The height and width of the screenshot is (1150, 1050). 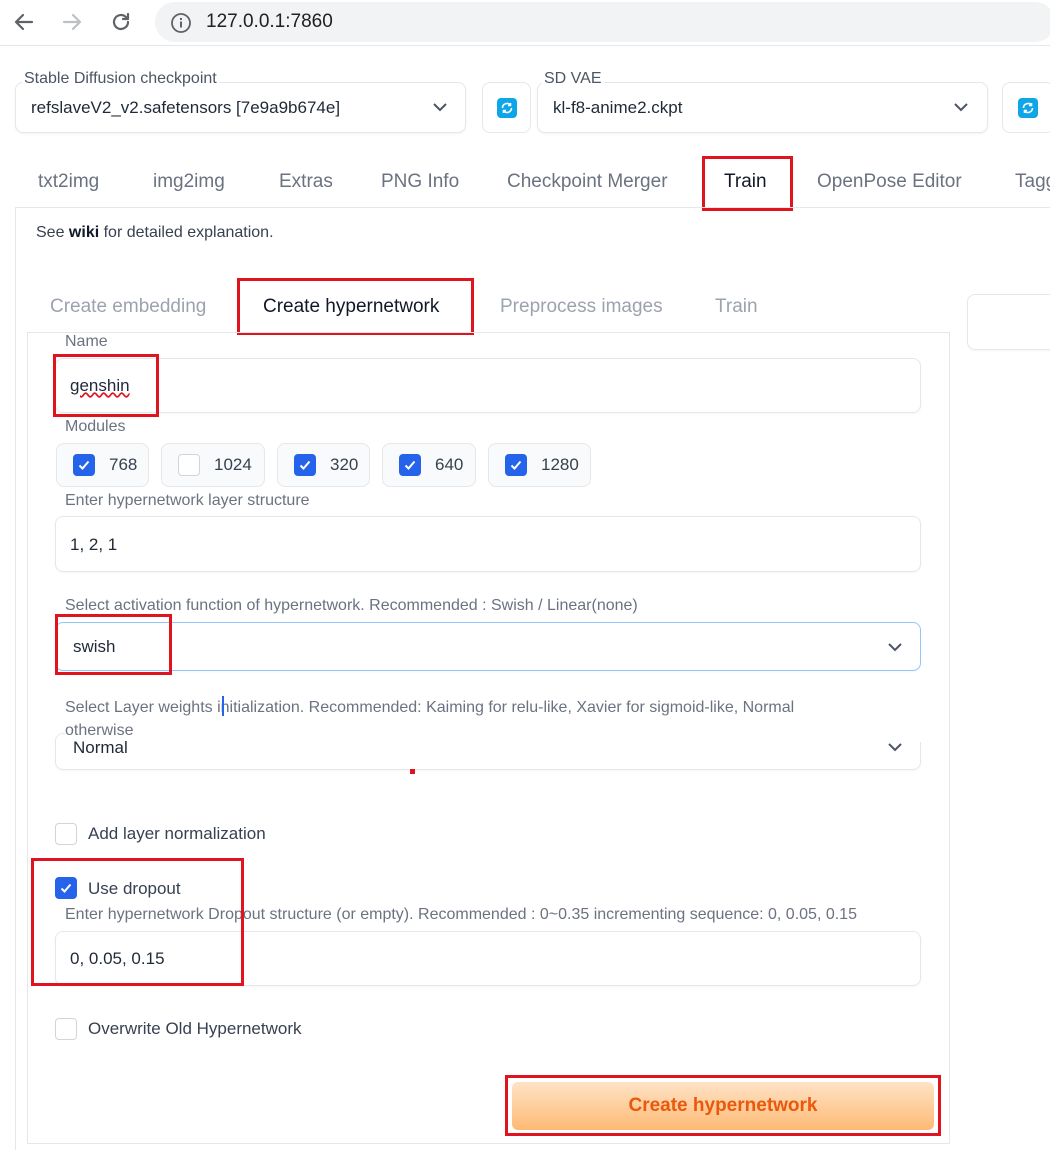 What do you see at coordinates (344, 464) in the screenshot?
I see `module-320-label: 320` at bounding box center [344, 464].